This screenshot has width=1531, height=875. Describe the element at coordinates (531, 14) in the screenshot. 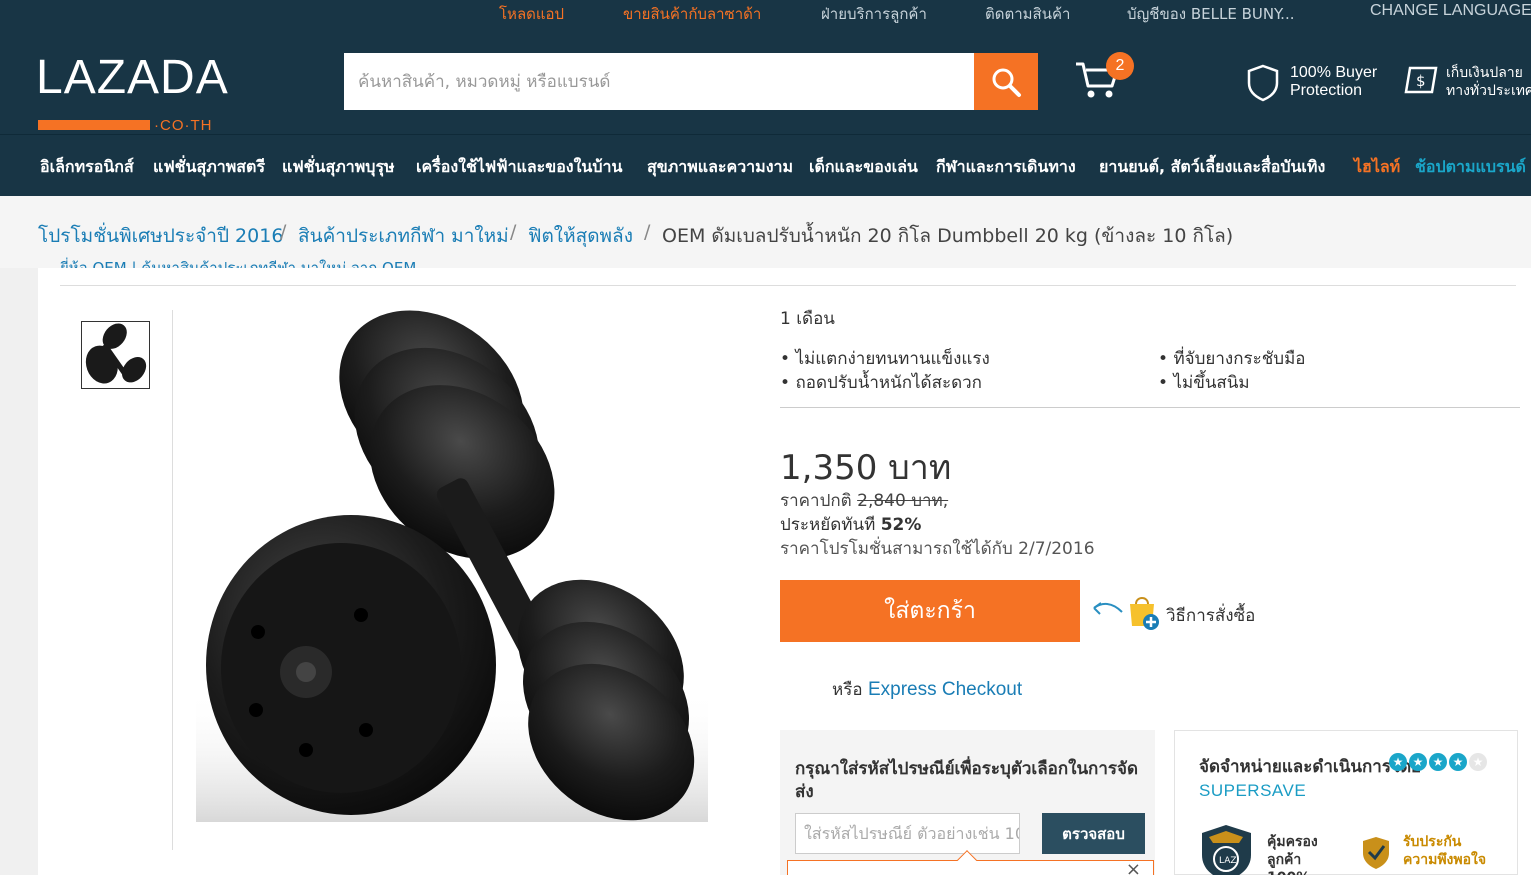

I see `download-app-link: โหลดแอป` at that location.